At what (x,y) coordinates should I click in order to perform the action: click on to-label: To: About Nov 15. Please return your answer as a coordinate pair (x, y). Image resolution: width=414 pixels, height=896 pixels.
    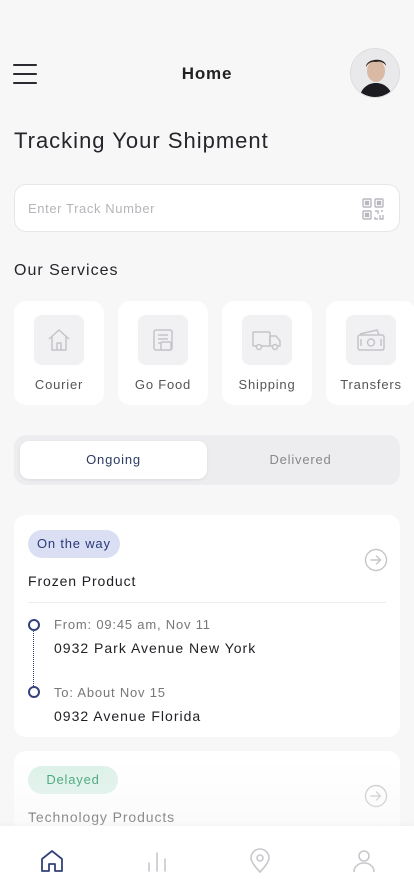
    Looking at the image, I should click on (110, 692).